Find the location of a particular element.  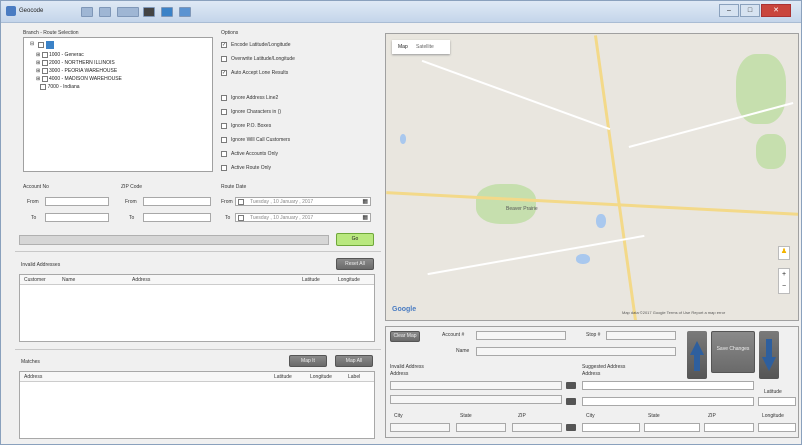

zoom-in-button: + is located at coordinates (784, 275).